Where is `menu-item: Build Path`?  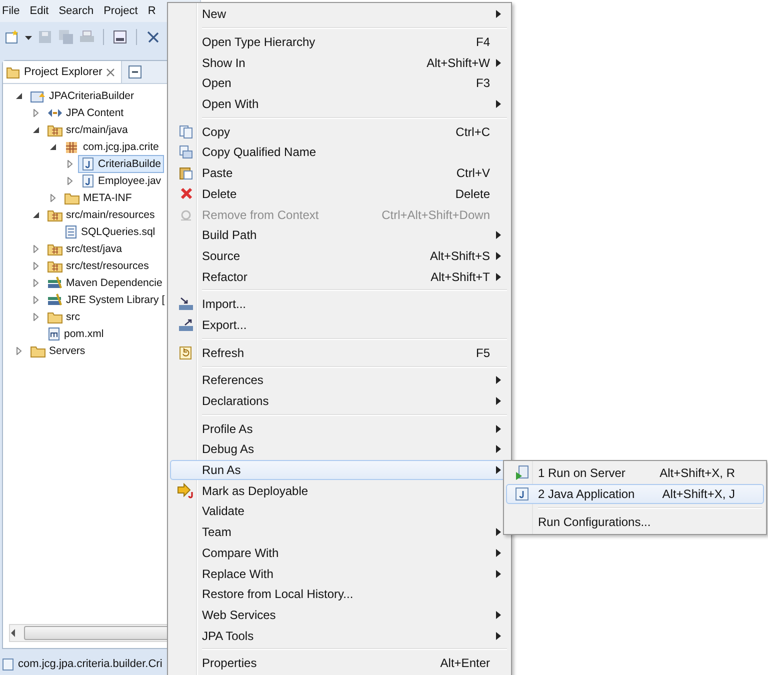
menu-item: Build Path is located at coordinates (339, 235).